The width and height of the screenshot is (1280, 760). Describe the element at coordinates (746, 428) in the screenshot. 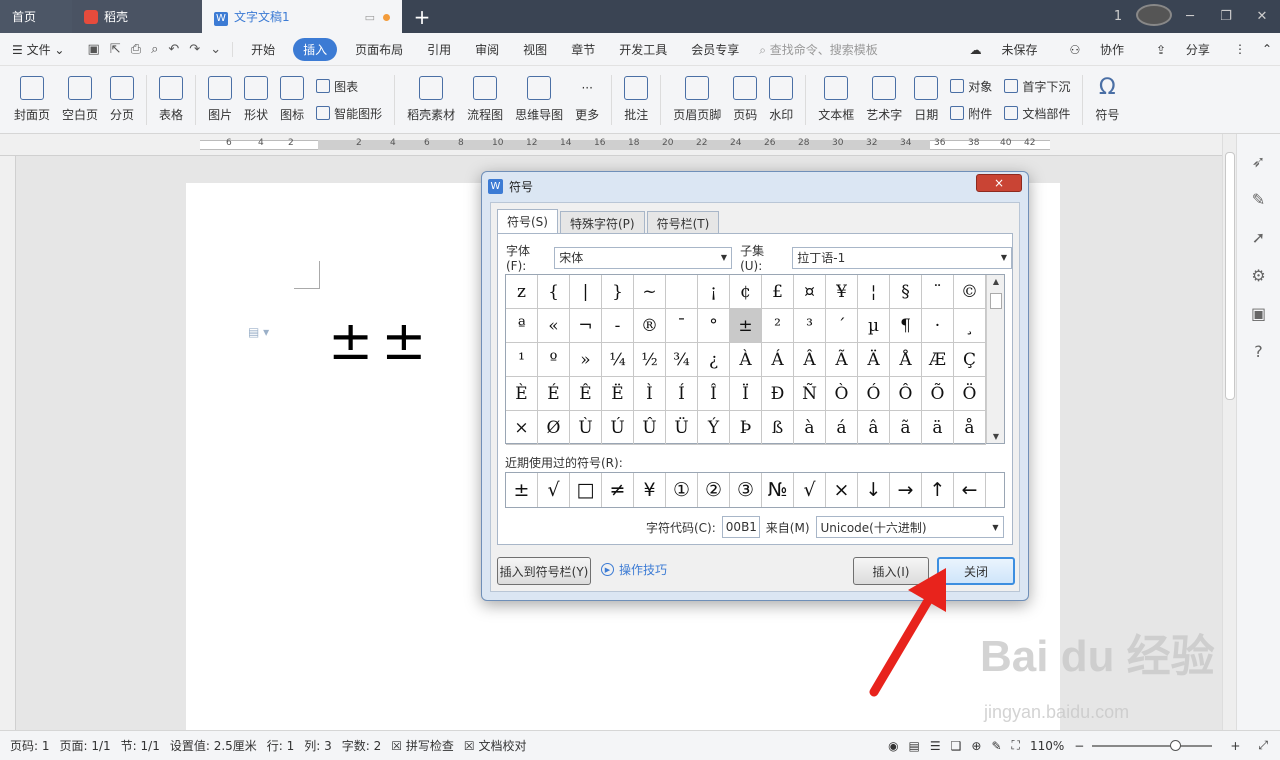

I see `symbol-cell: Þ` at that location.